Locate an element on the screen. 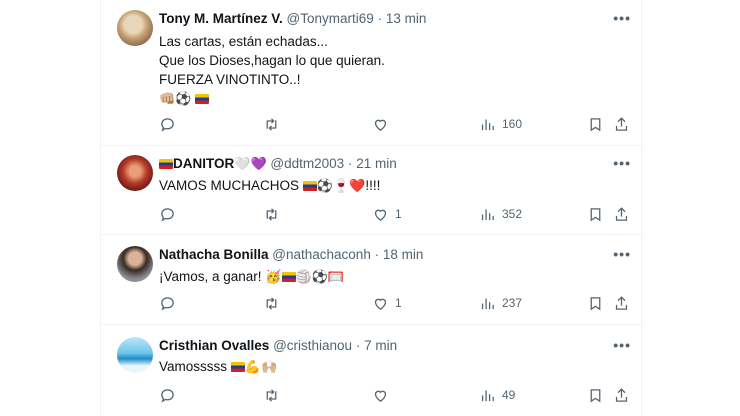  views-count: 237 is located at coordinates (512, 303).